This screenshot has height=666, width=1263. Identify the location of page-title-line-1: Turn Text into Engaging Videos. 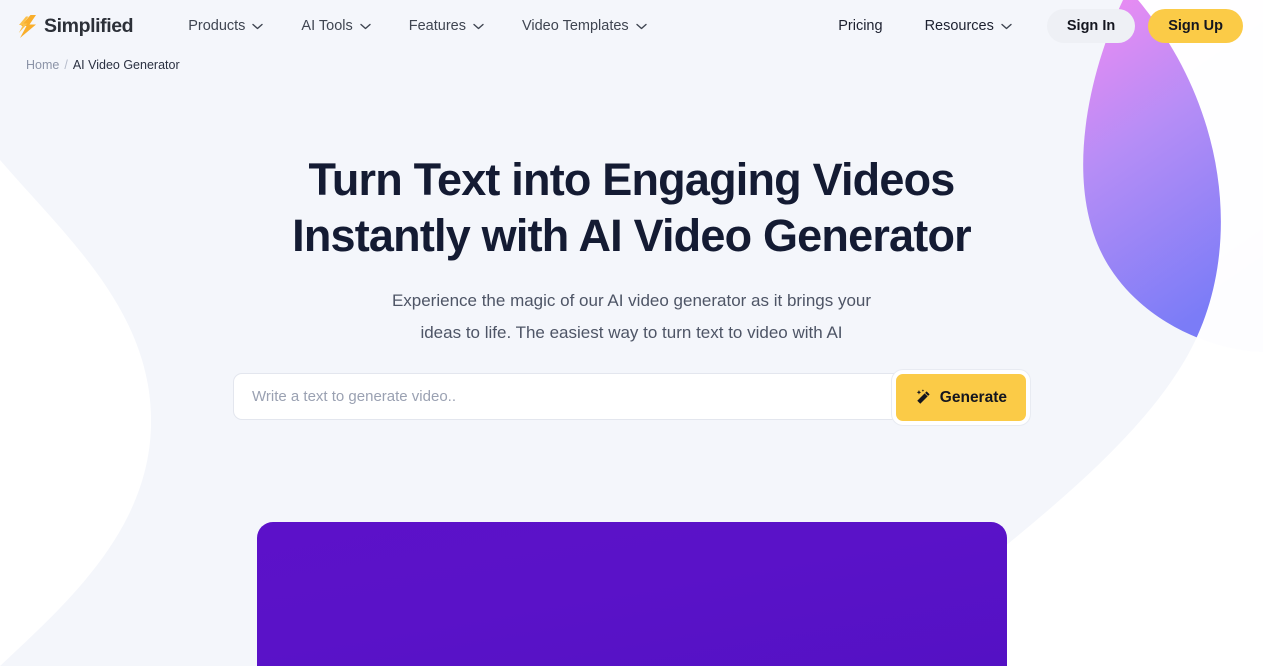
(631, 179).